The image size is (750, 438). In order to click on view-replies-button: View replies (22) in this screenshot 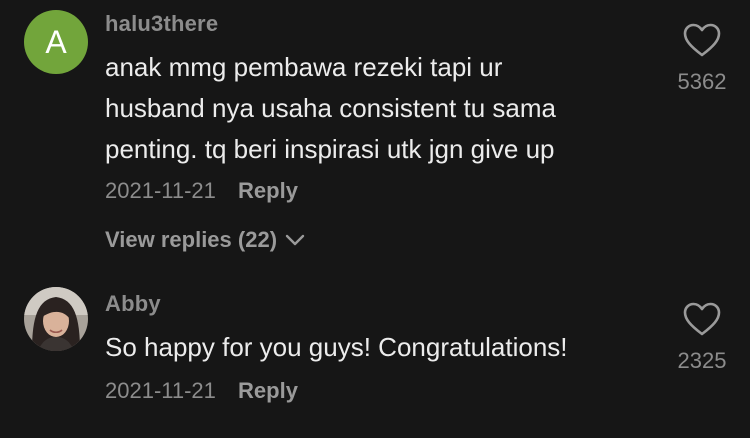, I will do `click(205, 240)`.